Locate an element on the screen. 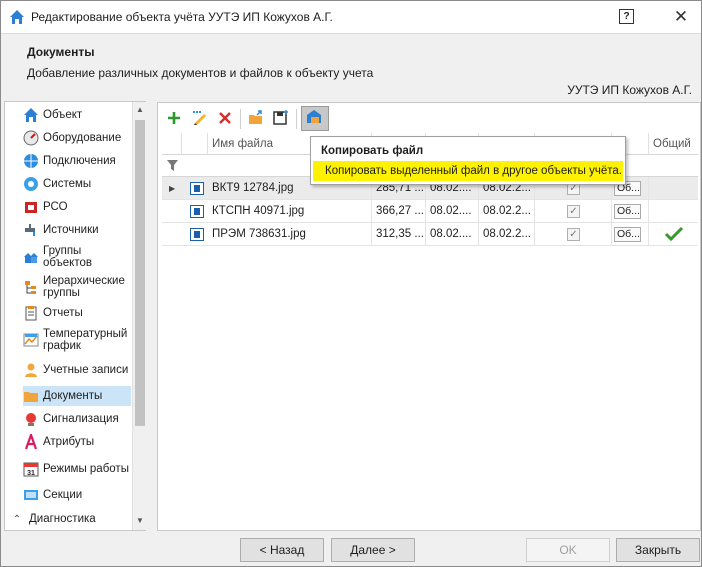  scroll-down-icon: ▼ is located at coordinates (140, 521).